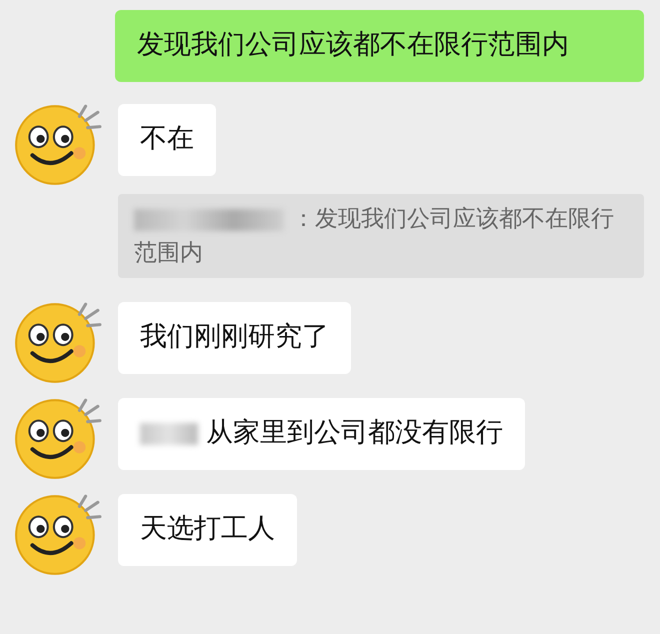 This screenshot has width=660, height=634. What do you see at coordinates (234, 338) in the screenshot?
I see `message-bubble: 我们刚刚研究了` at bounding box center [234, 338].